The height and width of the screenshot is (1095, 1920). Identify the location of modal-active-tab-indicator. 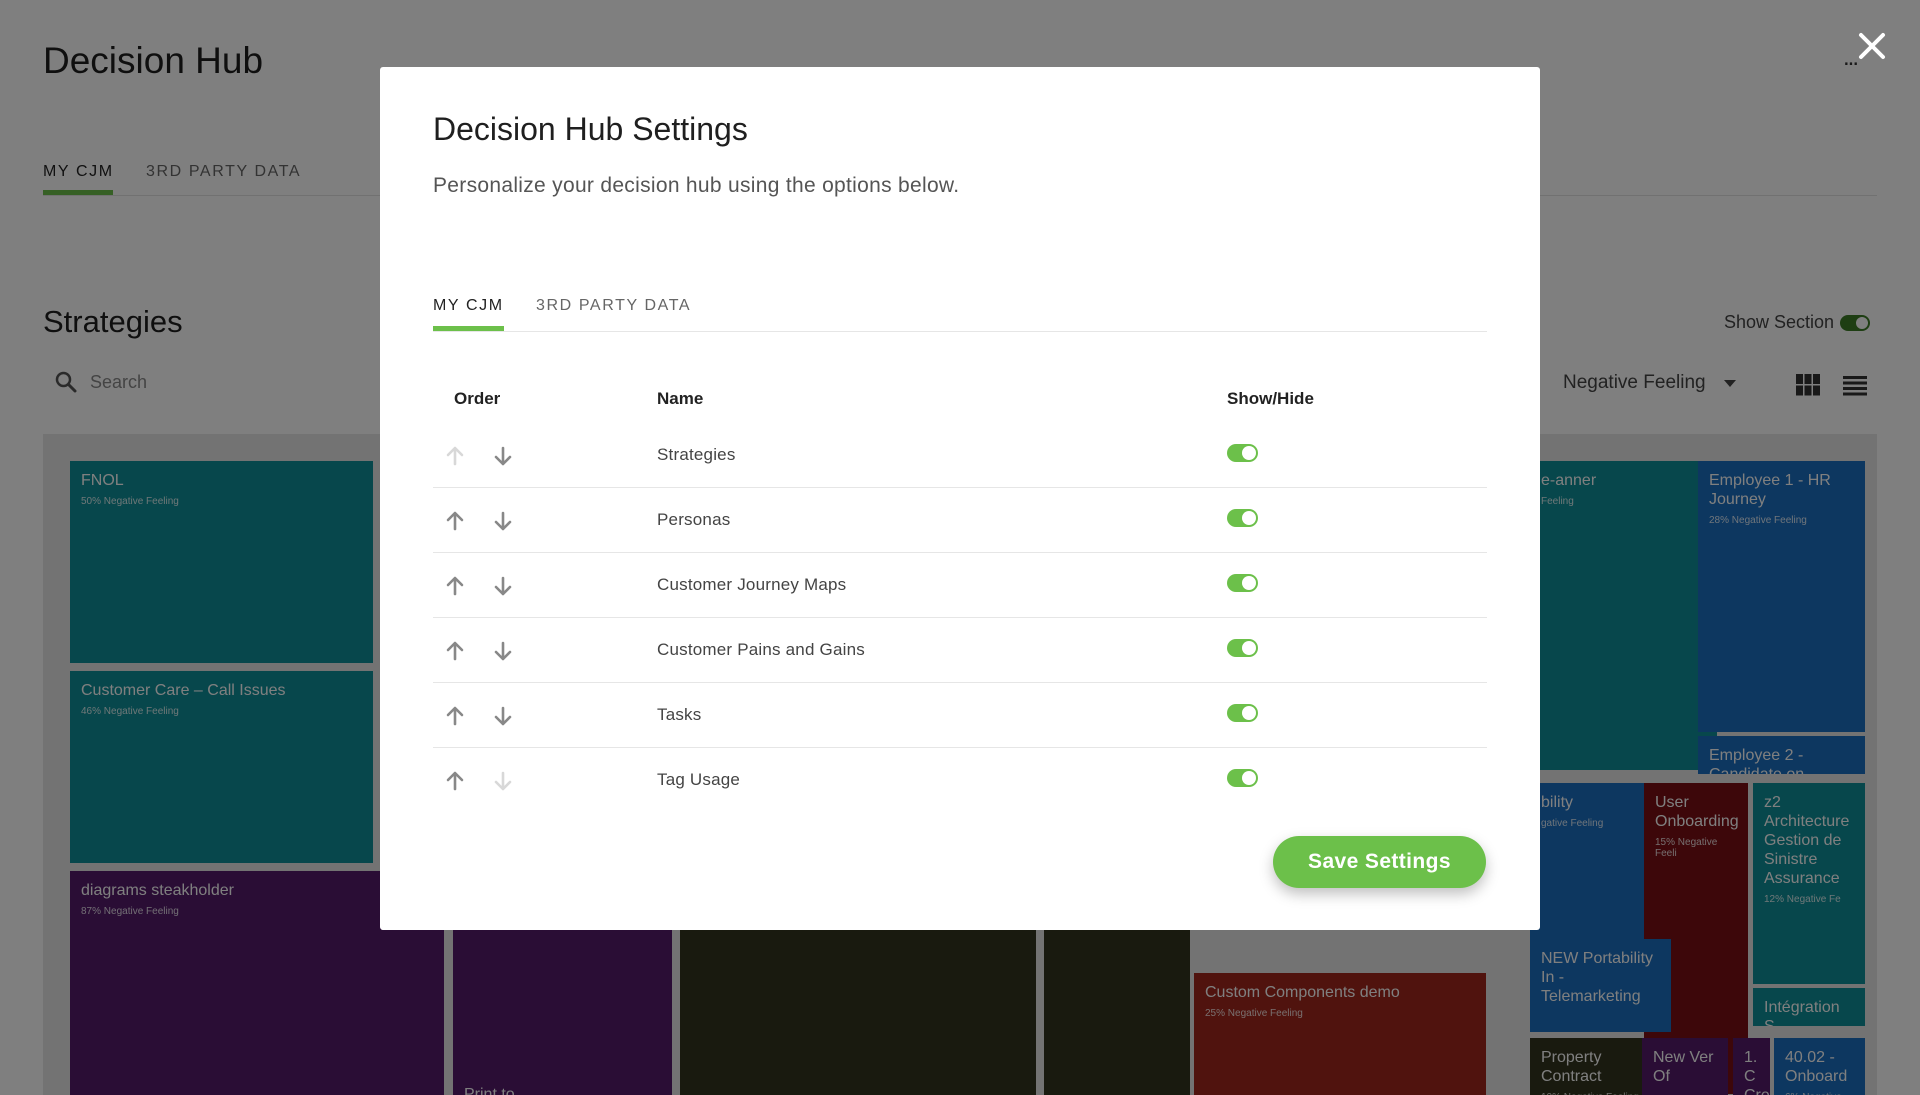
(468, 328).